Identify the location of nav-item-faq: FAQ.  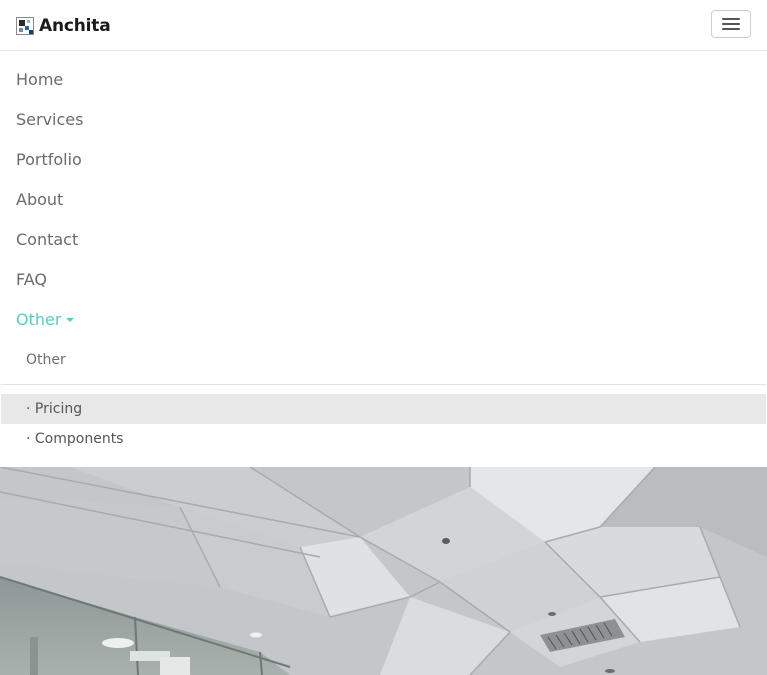
(31, 280).